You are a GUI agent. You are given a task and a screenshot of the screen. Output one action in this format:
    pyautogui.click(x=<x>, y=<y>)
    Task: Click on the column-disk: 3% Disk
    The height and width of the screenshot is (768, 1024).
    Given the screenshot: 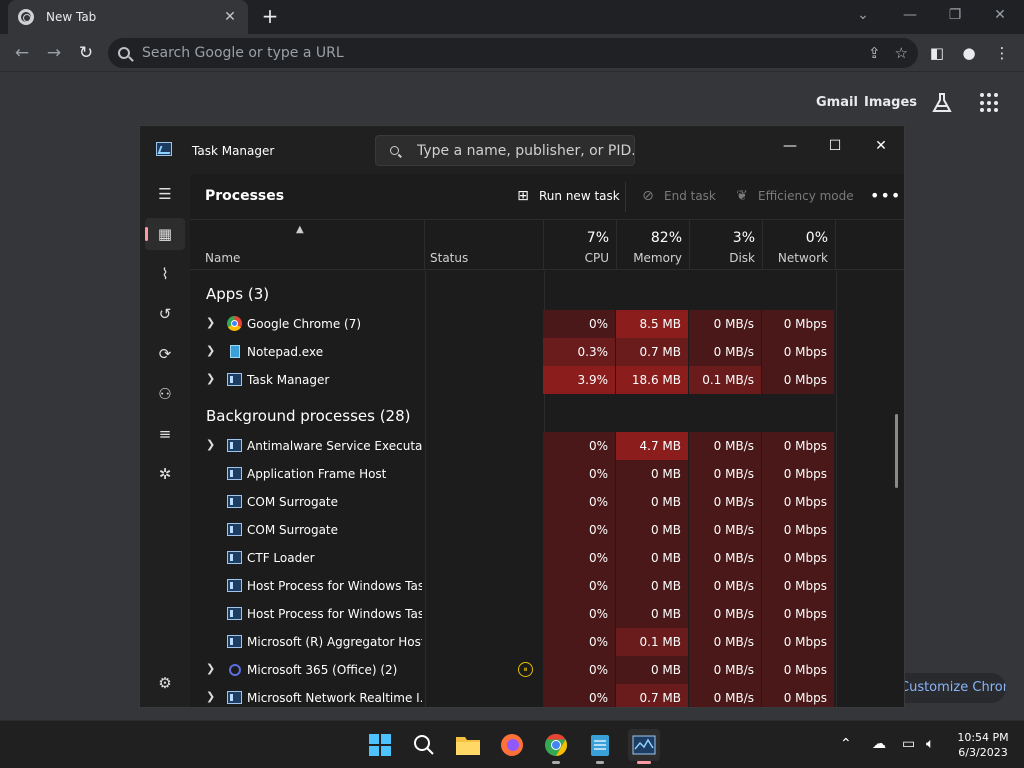 What is the action you would take?
    pyautogui.click(x=726, y=245)
    